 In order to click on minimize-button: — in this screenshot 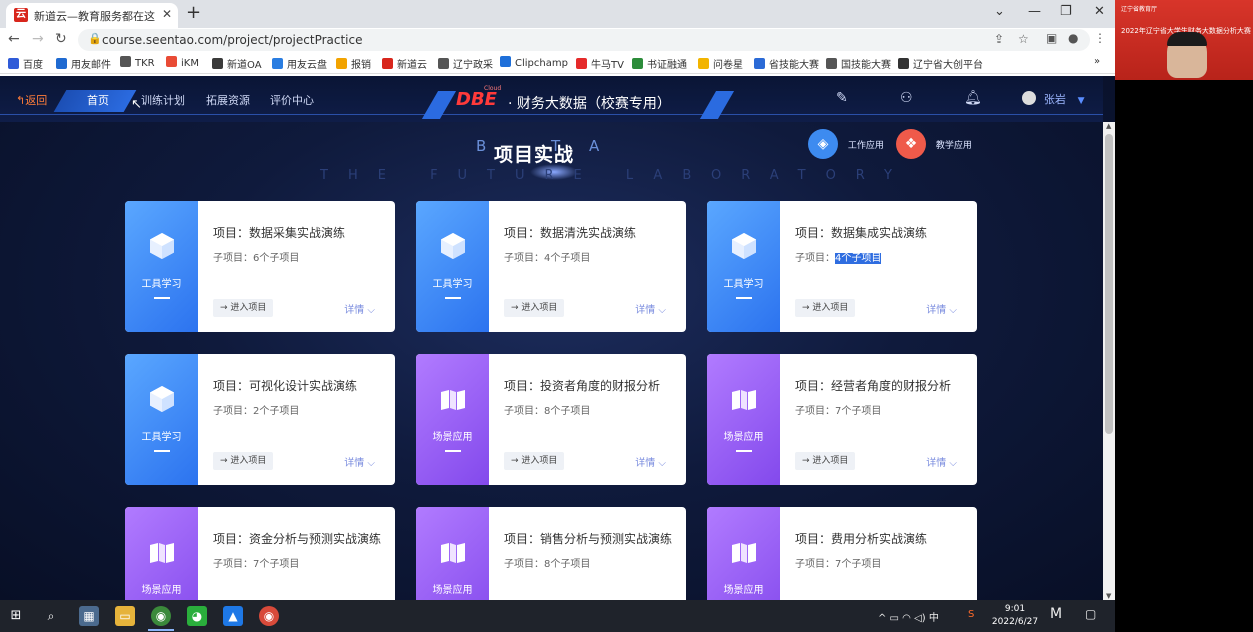, I will do `click(1034, 11)`.